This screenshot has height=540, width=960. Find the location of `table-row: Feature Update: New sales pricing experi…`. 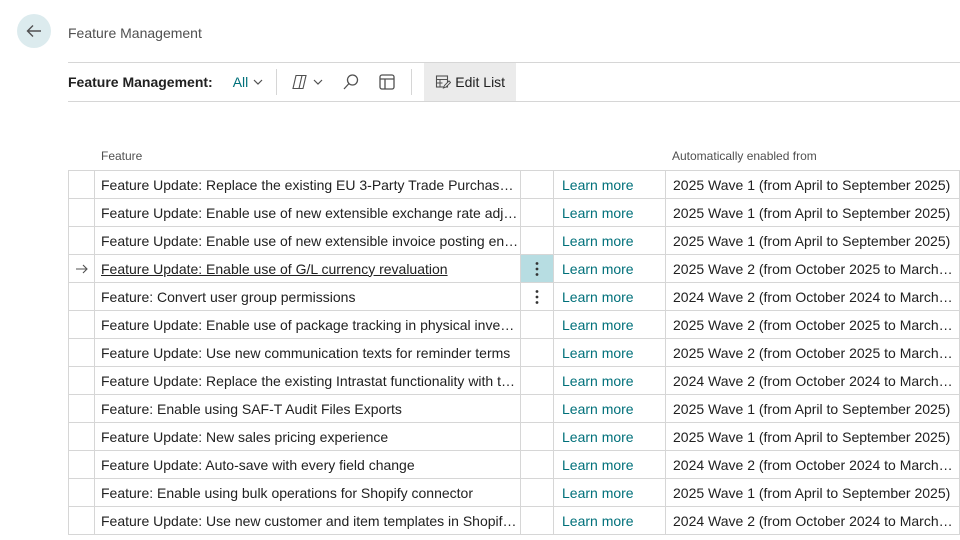

table-row: Feature Update: New sales pricing experi… is located at coordinates (514, 437).